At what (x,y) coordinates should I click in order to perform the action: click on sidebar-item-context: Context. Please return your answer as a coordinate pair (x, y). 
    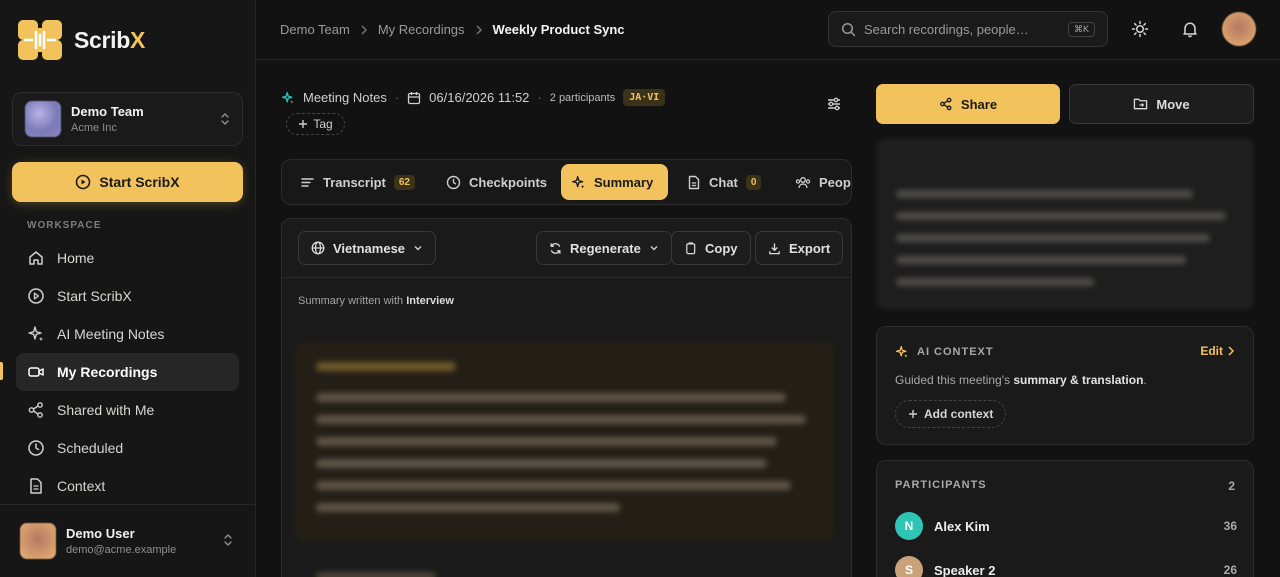
    Looking at the image, I should click on (127, 486).